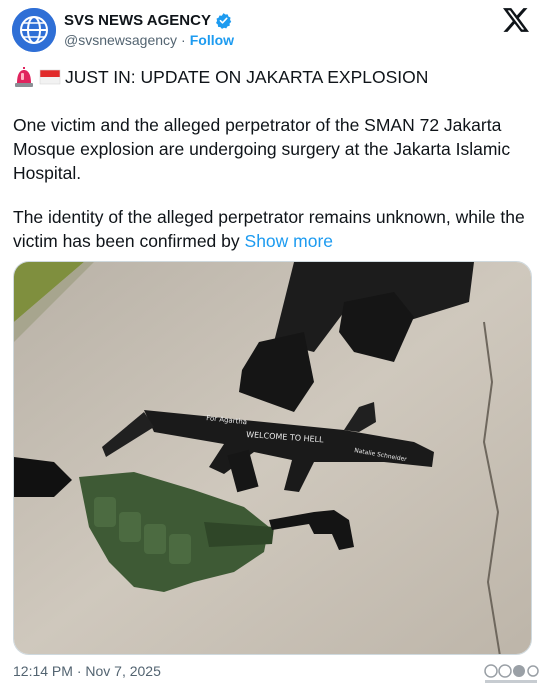 This screenshot has width=545, height=688. I want to click on tweet-headline: JUST IN: UPDATE ON JAKARTA EXPLOSION, so click(273, 77).